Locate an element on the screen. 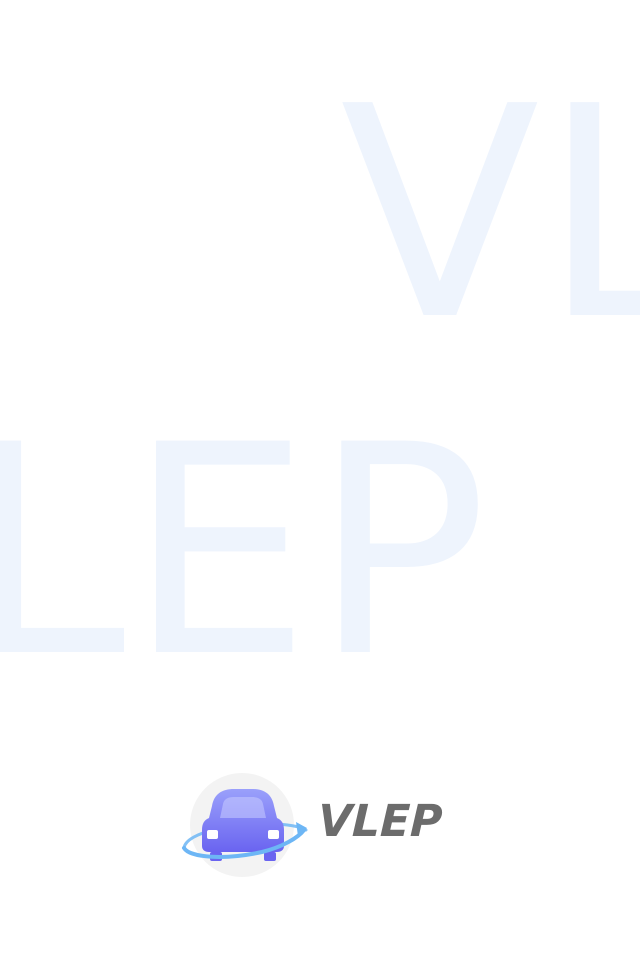  car-orbit-icon is located at coordinates (245, 825).